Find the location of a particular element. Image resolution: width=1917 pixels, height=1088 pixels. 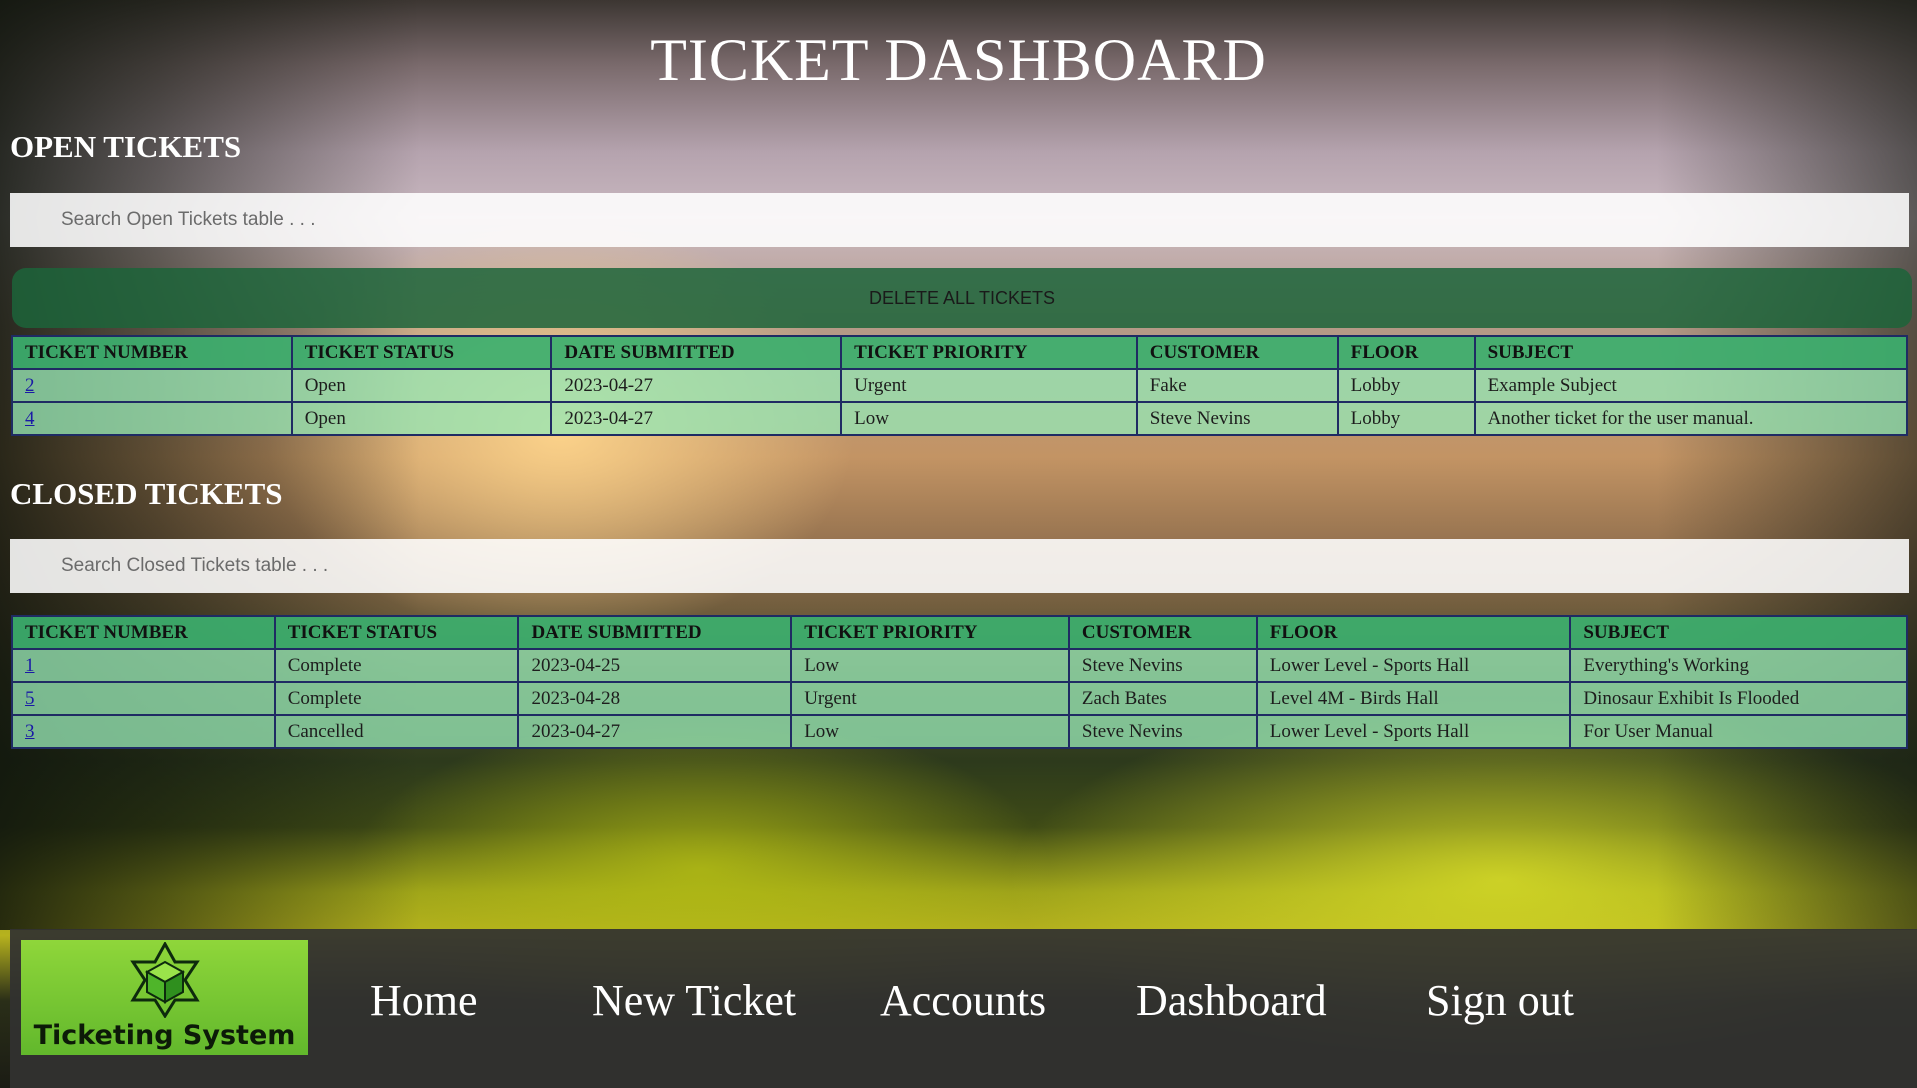

ticket-number-cell: 4 is located at coordinates (152, 418).